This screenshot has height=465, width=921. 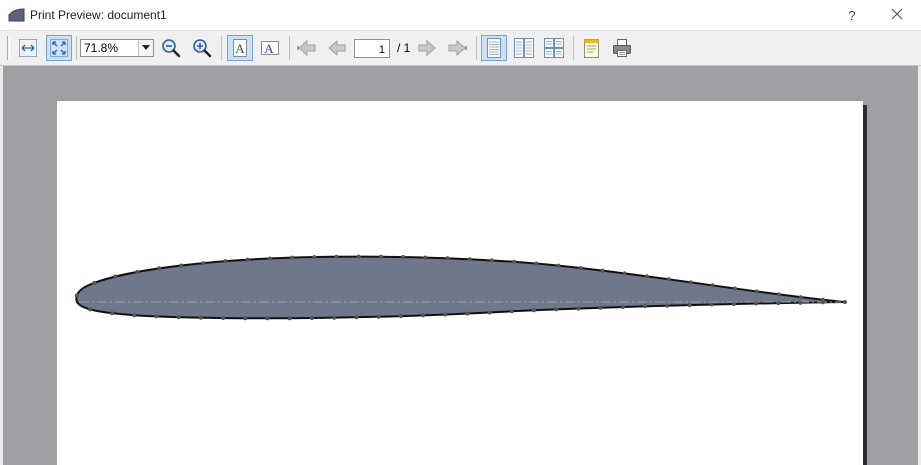 I want to click on airfoil-shape, so click(x=460, y=287).